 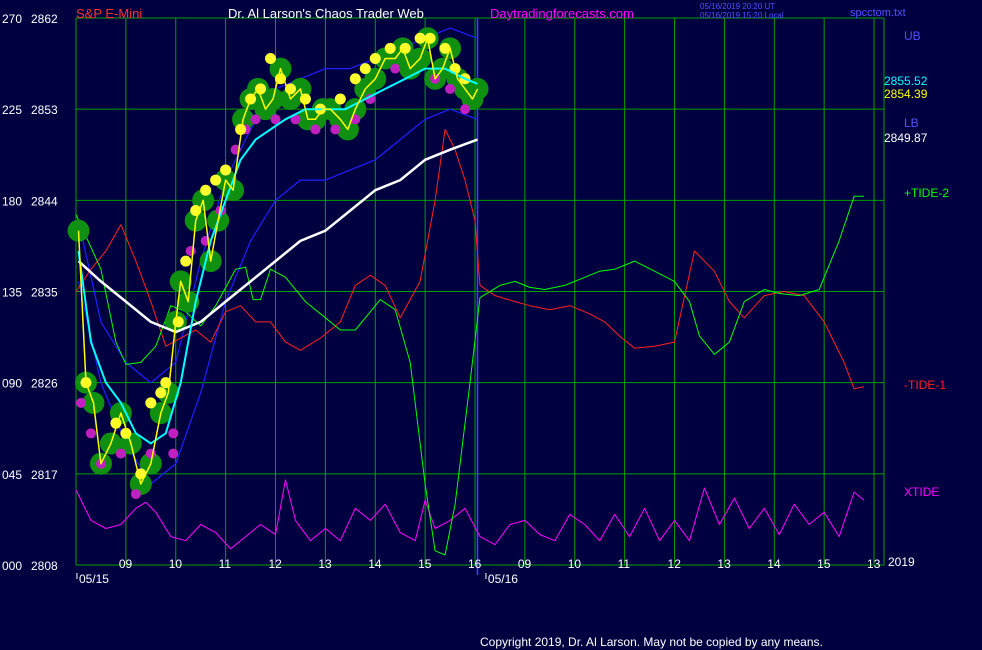 I want to click on yellow-value: 2854.39, so click(x=906, y=94).